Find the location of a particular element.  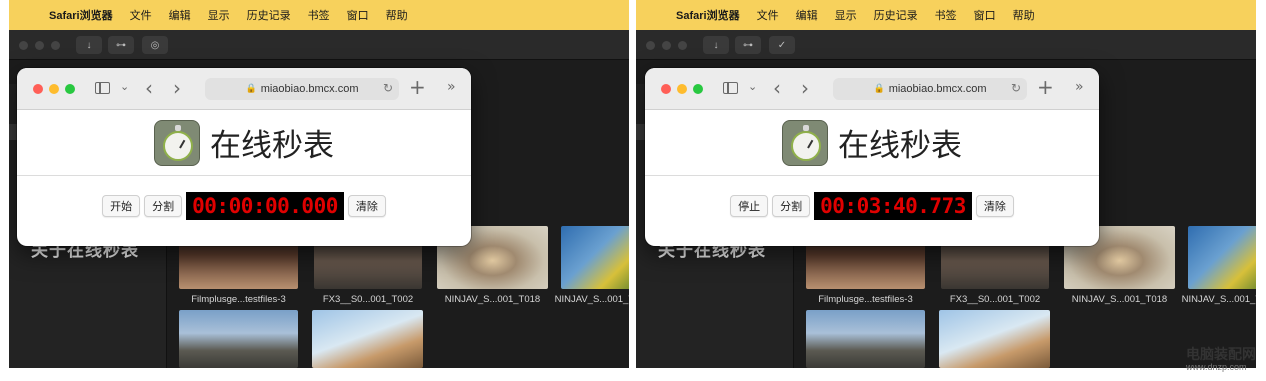

timer-display: 00:00:00.000 is located at coordinates (265, 206).